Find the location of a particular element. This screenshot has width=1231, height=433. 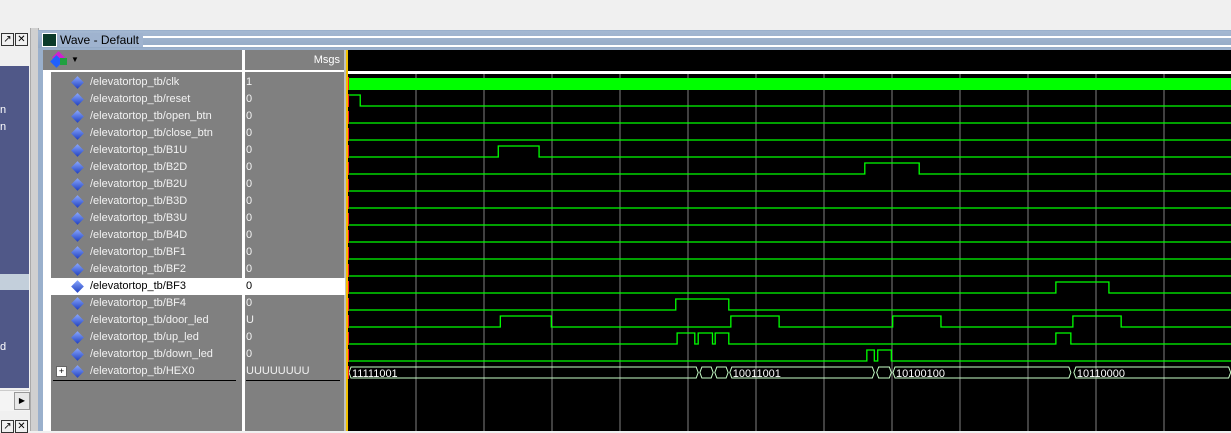

dropdown-arrow-icon: ▼ is located at coordinates (75, 59).